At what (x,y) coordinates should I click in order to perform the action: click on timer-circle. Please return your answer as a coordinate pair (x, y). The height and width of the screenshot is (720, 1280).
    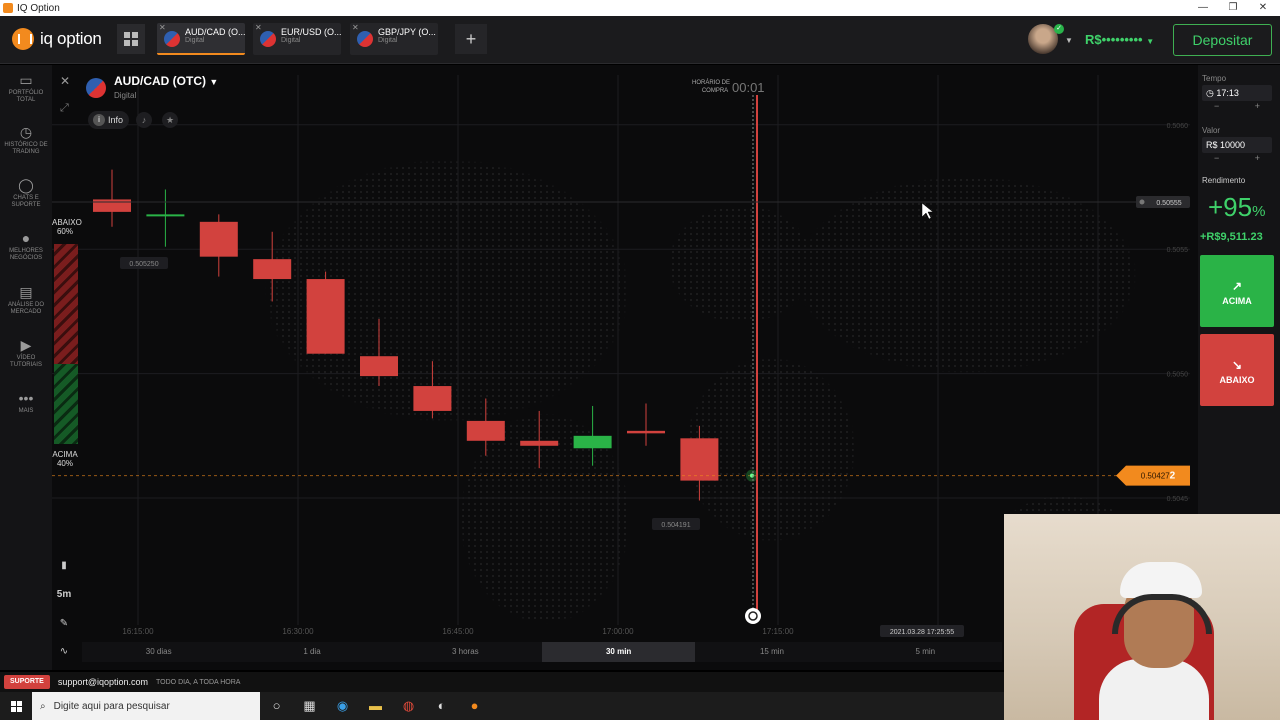
    Looking at the image, I should click on (753, 616).